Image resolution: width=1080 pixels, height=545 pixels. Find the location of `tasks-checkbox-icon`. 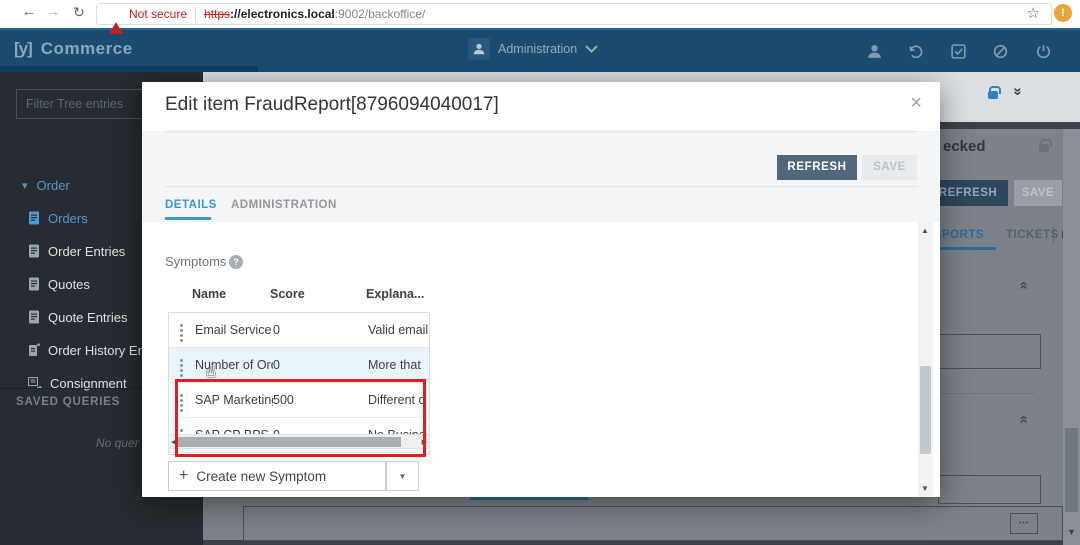

tasks-checkbox-icon is located at coordinates (959, 52).